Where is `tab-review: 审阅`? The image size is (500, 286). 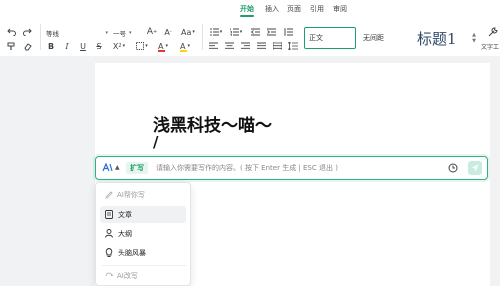 tab-review: 审阅 is located at coordinates (340, 9).